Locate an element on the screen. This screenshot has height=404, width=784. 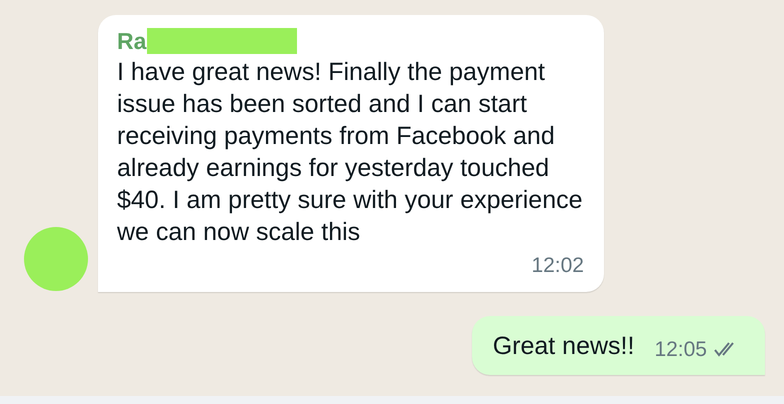
message-time: 12:05 is located at coordinates (680, 349).